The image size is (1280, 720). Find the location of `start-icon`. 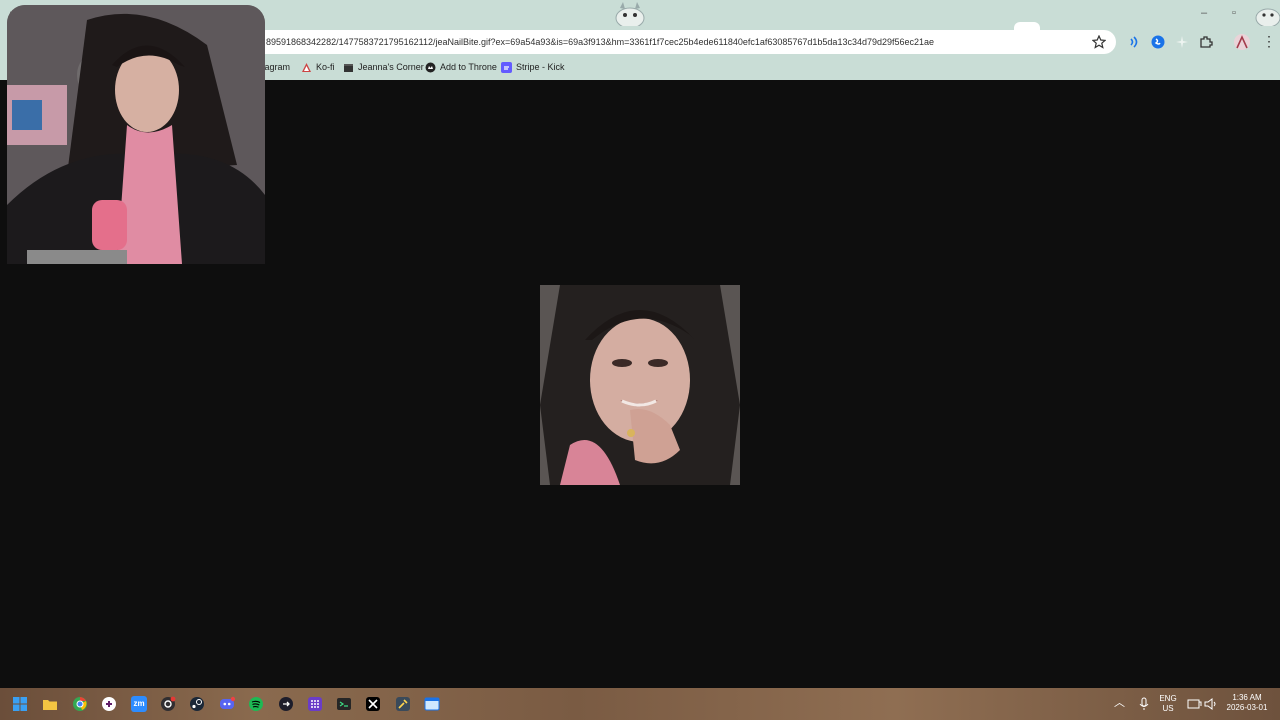

start-icon is located at coordinates (20, 704).